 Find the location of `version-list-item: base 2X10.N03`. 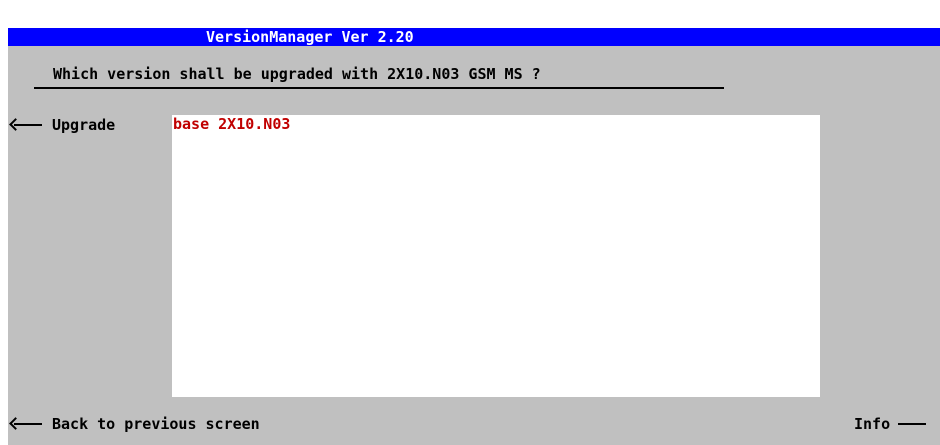

version-list-item: base 2X10.N03 is located at coordinates (231, 124).